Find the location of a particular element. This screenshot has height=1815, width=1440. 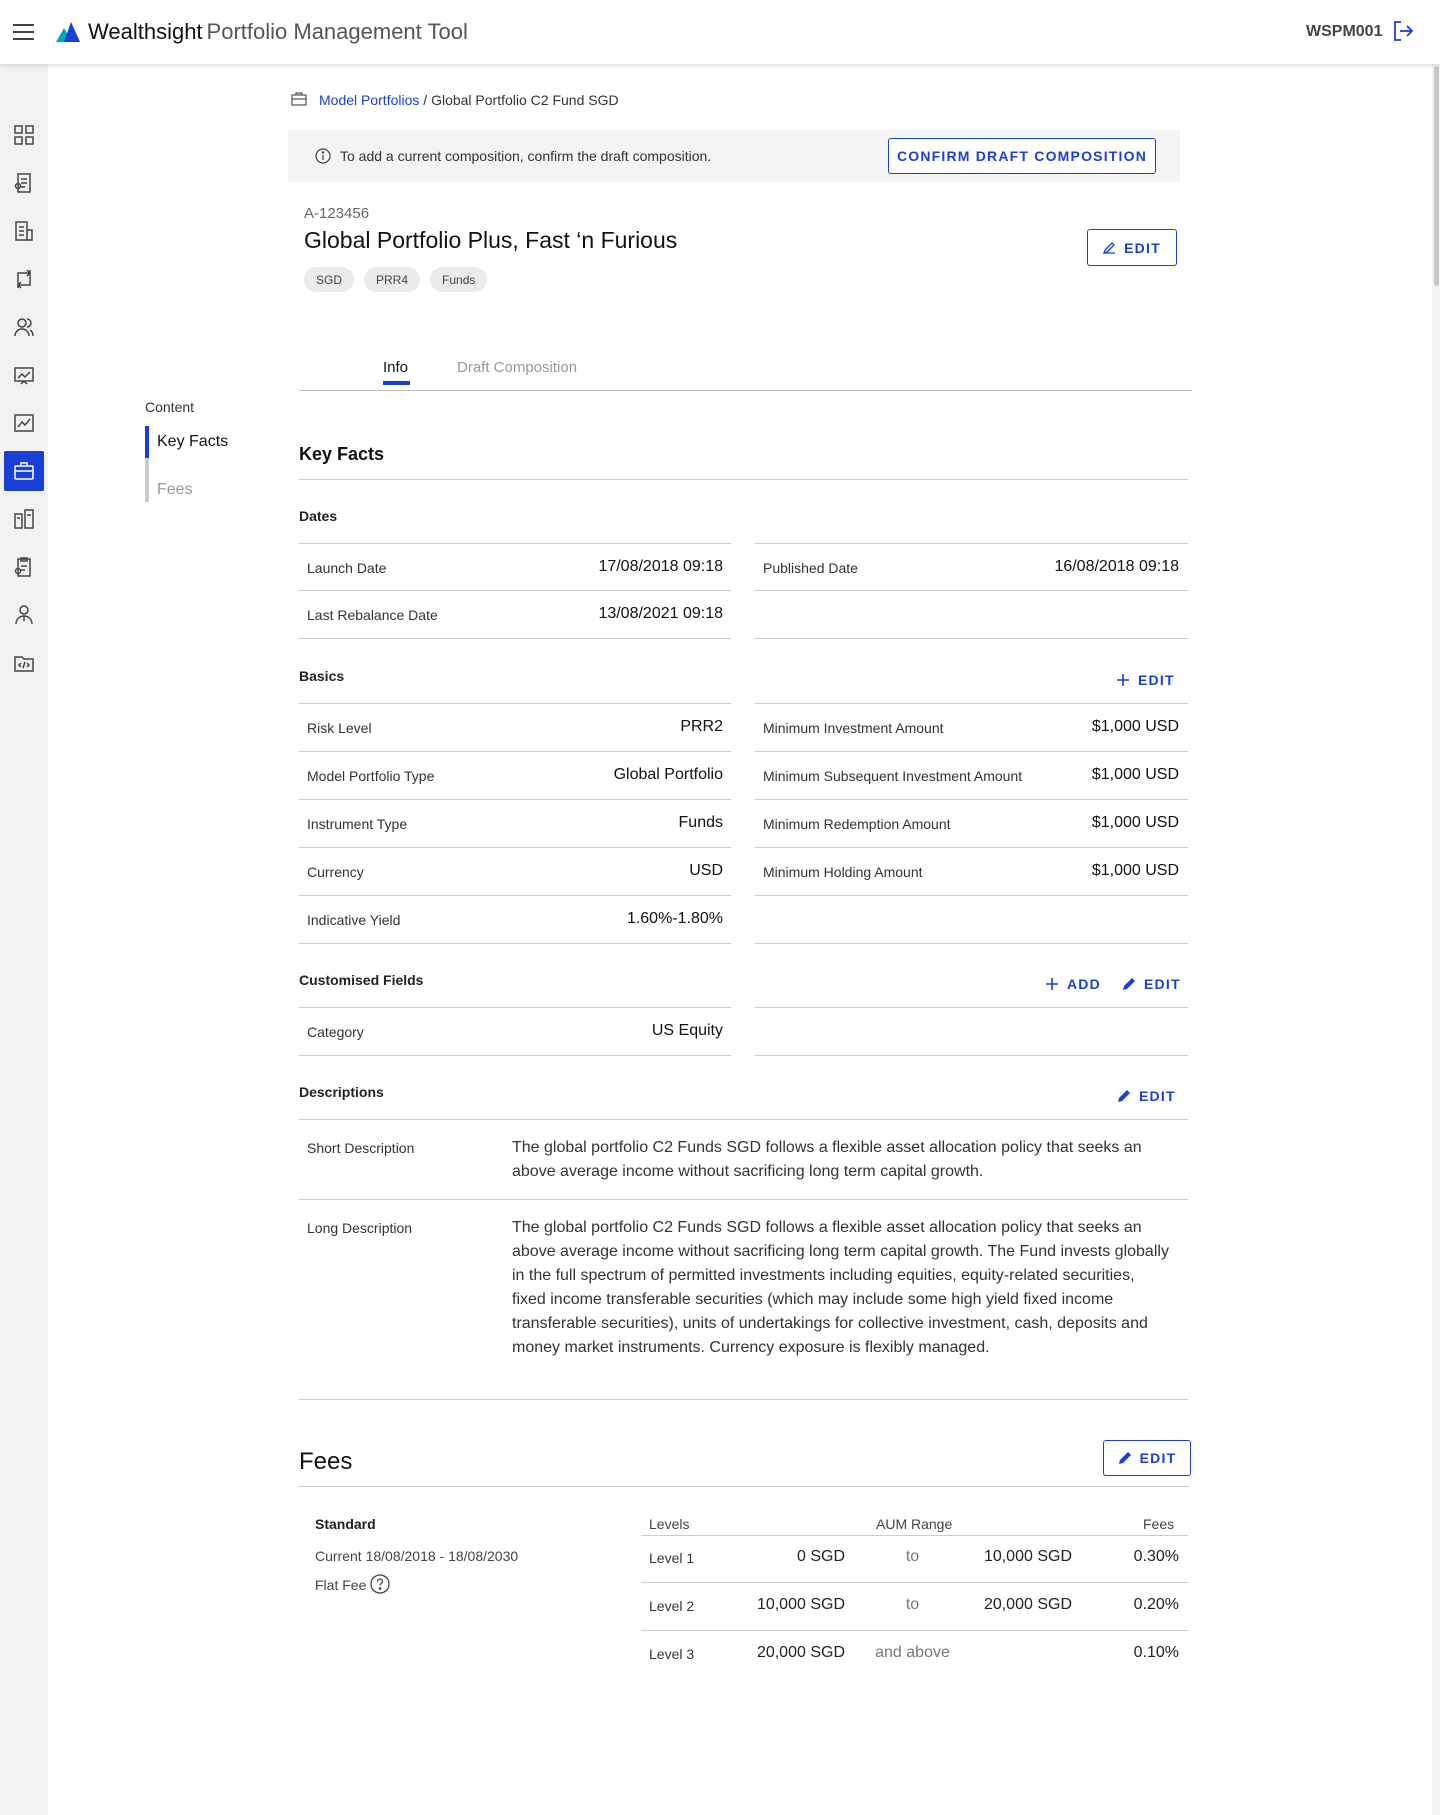

edit-custom-fields-button: EDIT is located at coordinates (1151, 984).